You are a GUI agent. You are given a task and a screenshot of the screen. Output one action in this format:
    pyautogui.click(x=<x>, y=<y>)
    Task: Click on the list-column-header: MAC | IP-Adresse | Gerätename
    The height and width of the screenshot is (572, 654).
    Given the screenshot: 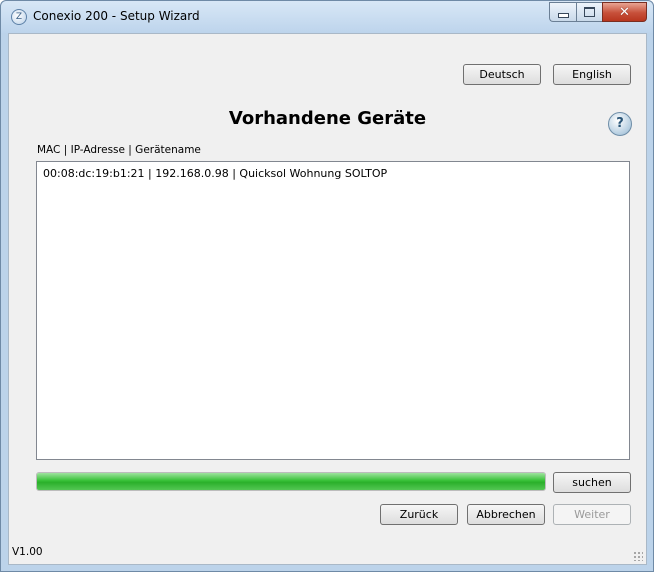 What is the action you would take?
    pyautogui.click(x=119, y=150)
    